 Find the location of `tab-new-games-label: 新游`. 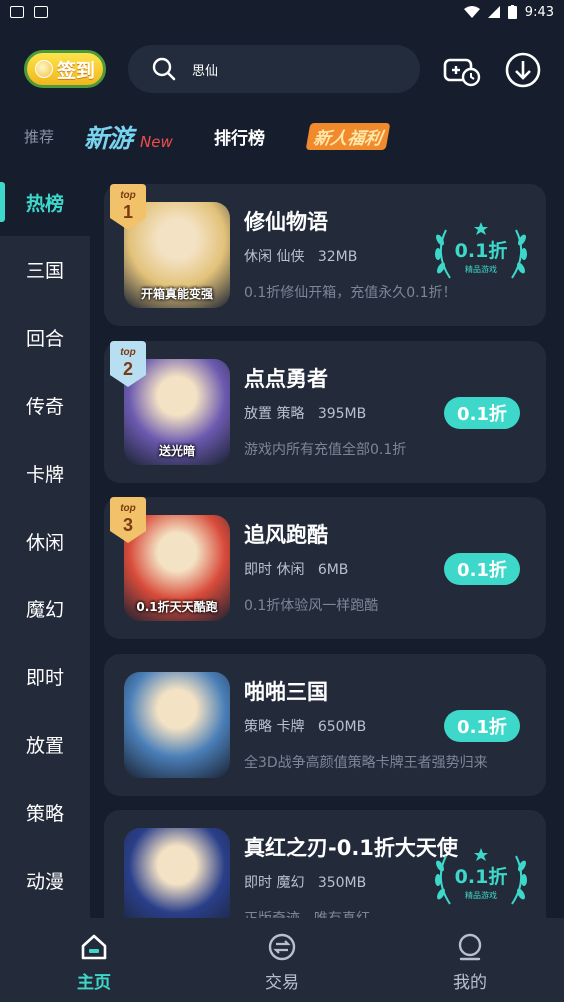

tab-new-games-label: 新游 is located at coordinates (108, 138).